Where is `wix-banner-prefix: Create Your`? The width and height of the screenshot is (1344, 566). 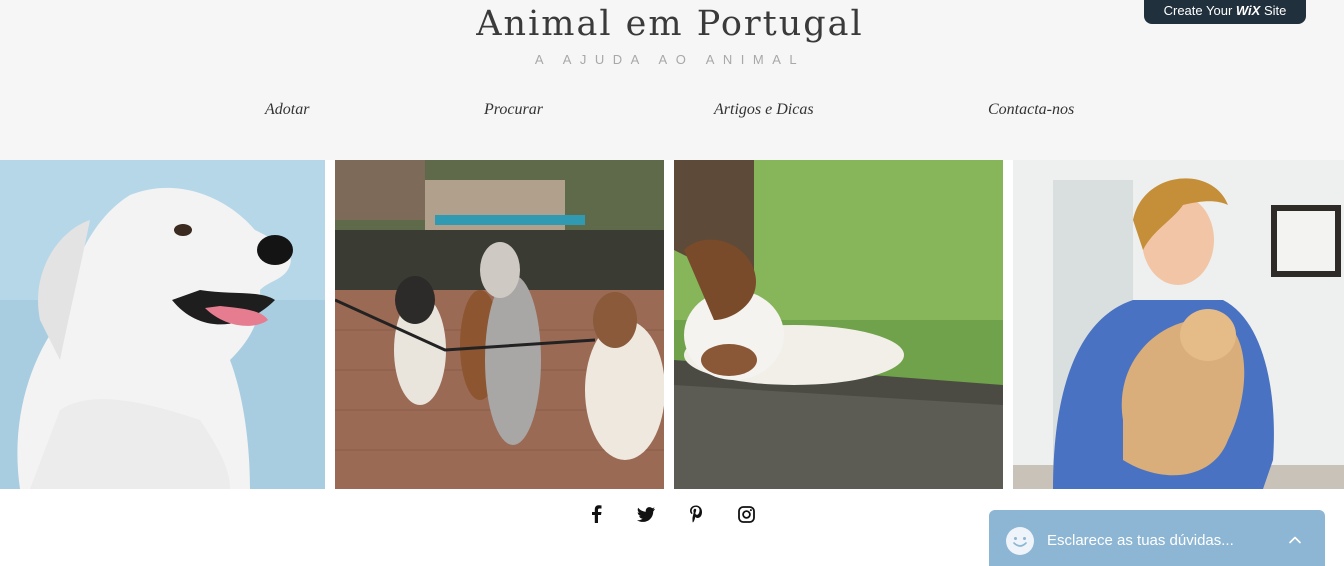
wix-banner-prefix: Create Your is located at coordinates (1198, 10).